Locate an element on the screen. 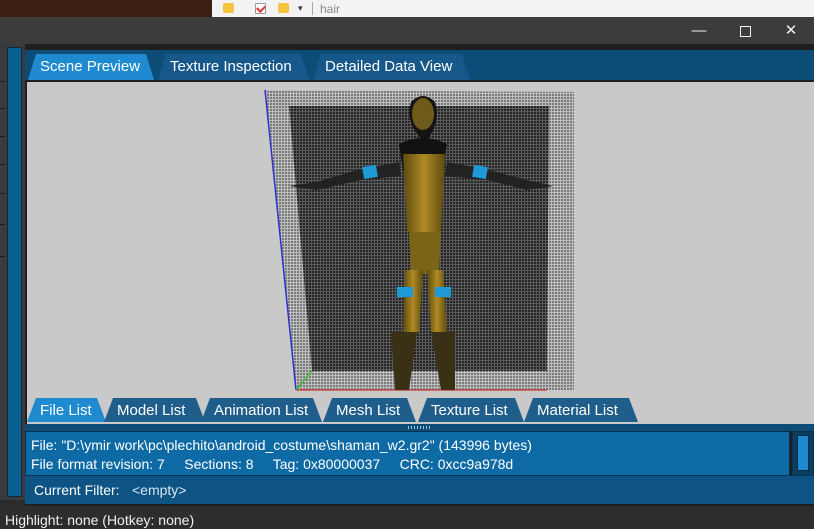  tab-model-list: Model List is located at coordinates (154, 410).